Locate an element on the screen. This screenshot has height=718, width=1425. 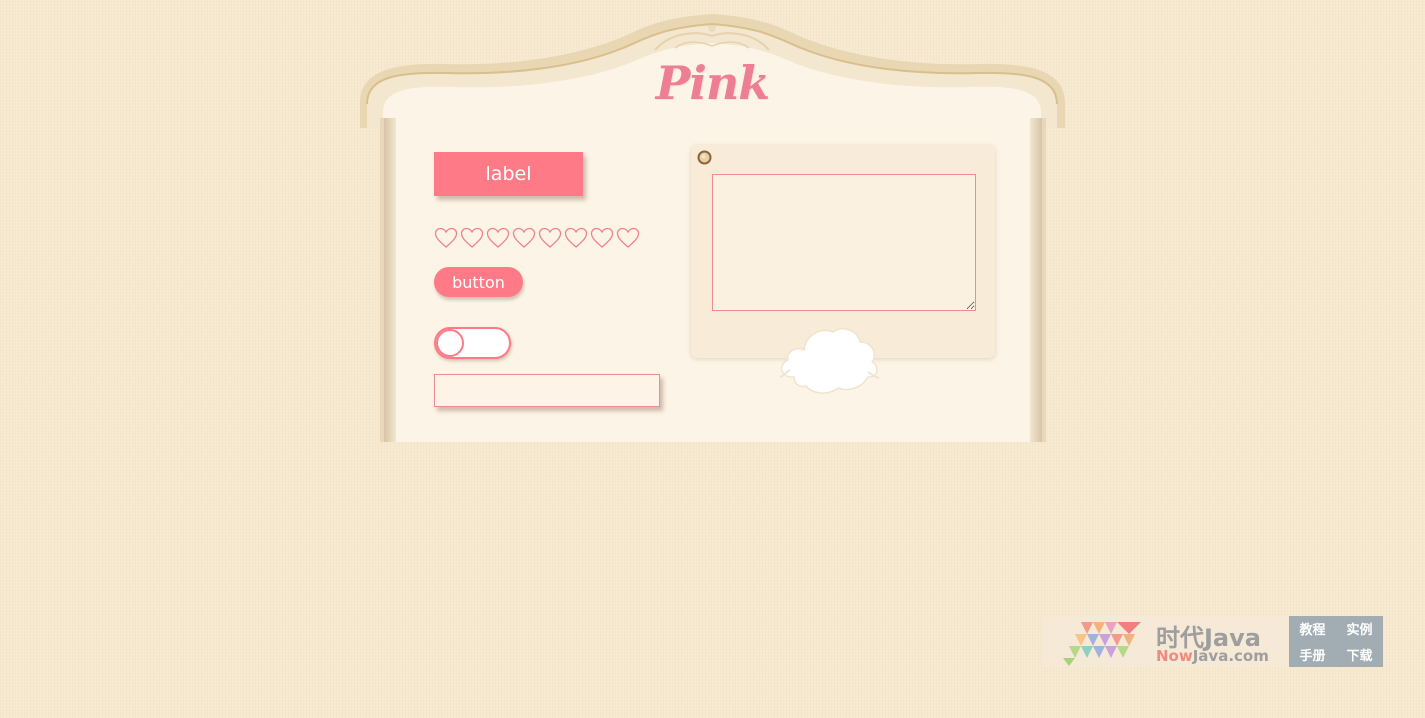
pin-icon is located at coordinates (704, 157).